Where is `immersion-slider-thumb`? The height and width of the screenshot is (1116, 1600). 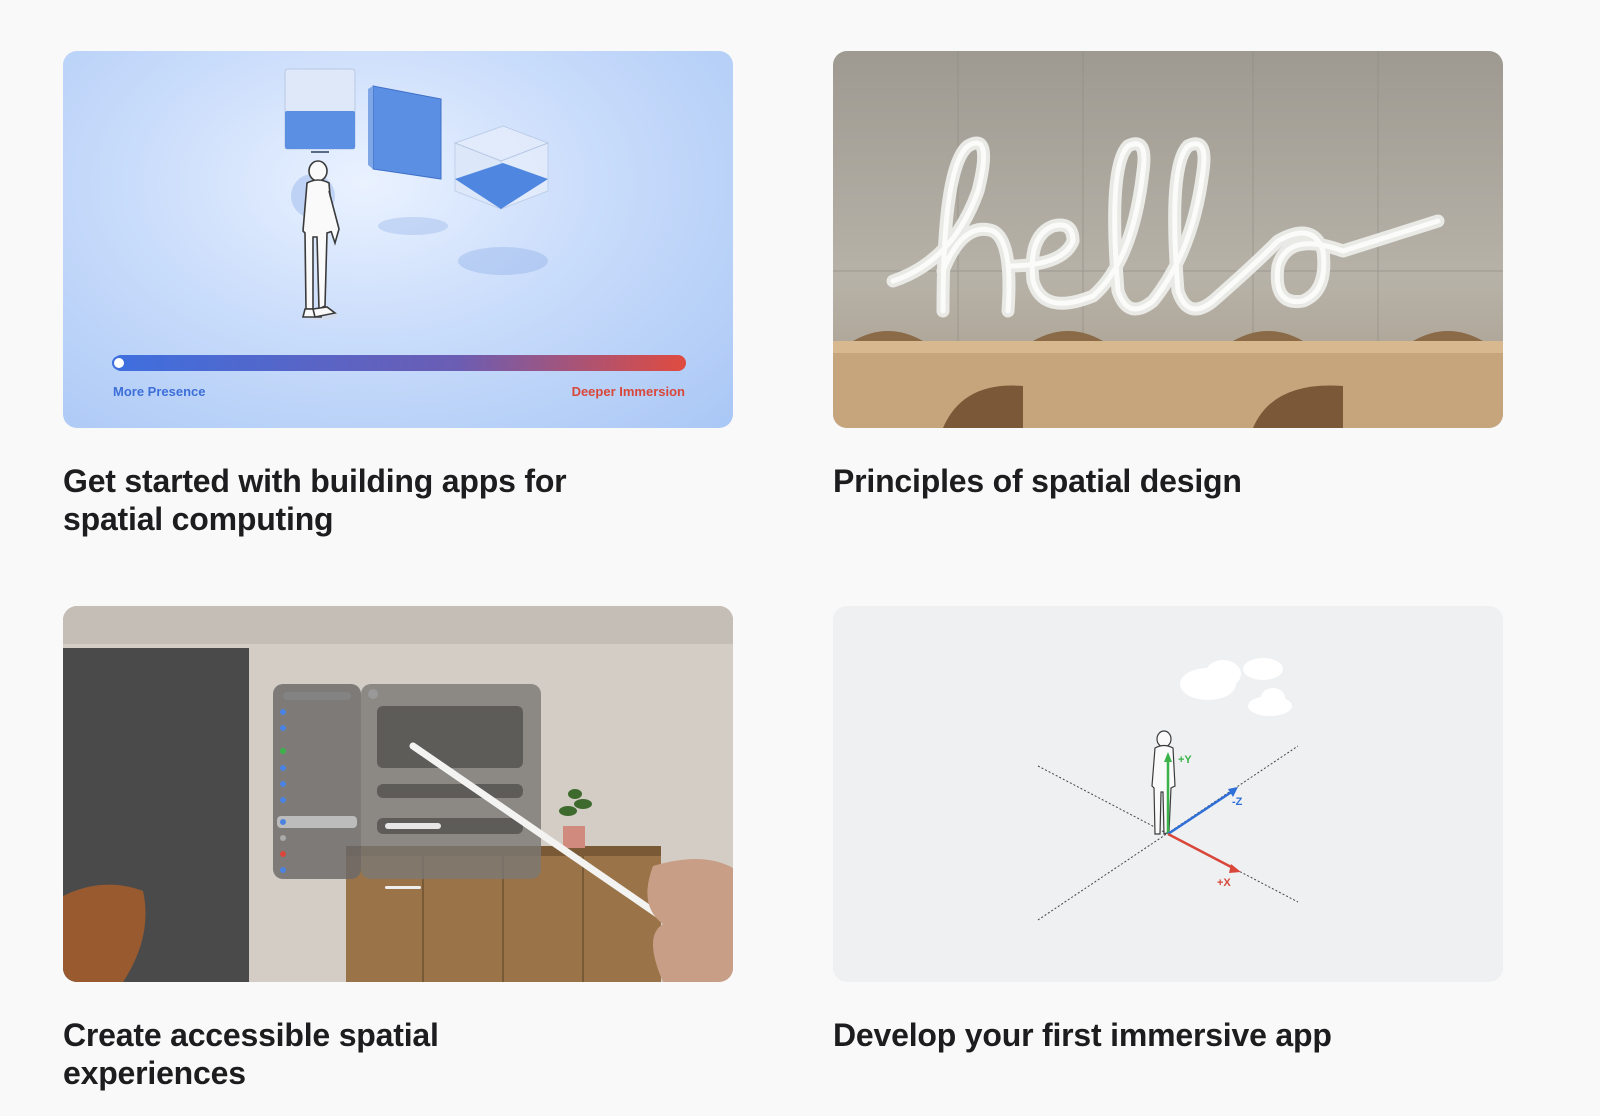 immersion-slider-thumb is located at coordinates (119, 363).